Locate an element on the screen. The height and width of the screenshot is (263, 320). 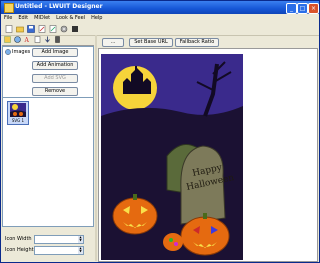
image-thumbnail: SVG 1 is located at coordinates (18, 113).